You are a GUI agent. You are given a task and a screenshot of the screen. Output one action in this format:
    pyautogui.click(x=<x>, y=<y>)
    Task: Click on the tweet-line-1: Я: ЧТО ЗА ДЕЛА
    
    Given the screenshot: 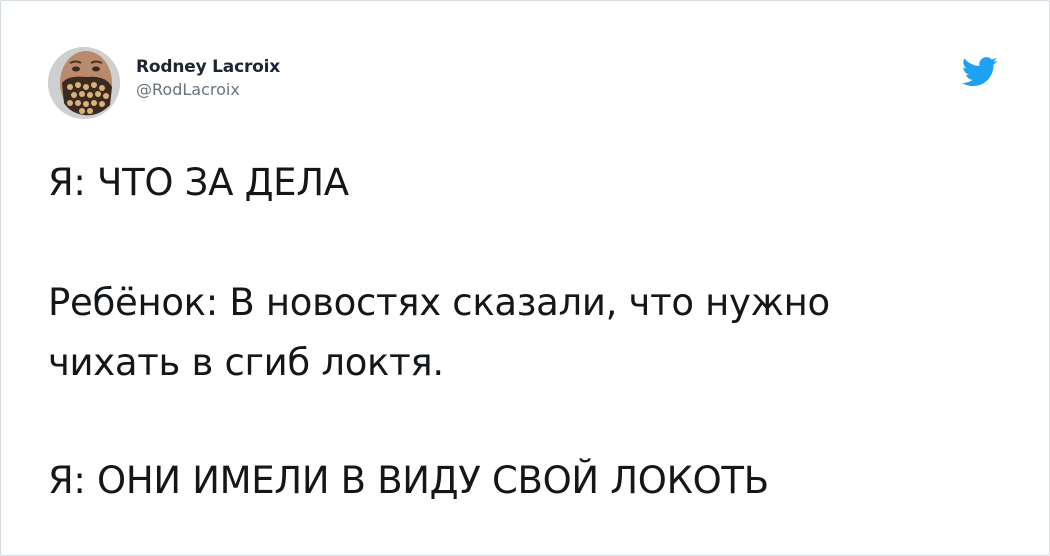 What is the action you would take?
    pyautogui.click(x=198, y=182)
    